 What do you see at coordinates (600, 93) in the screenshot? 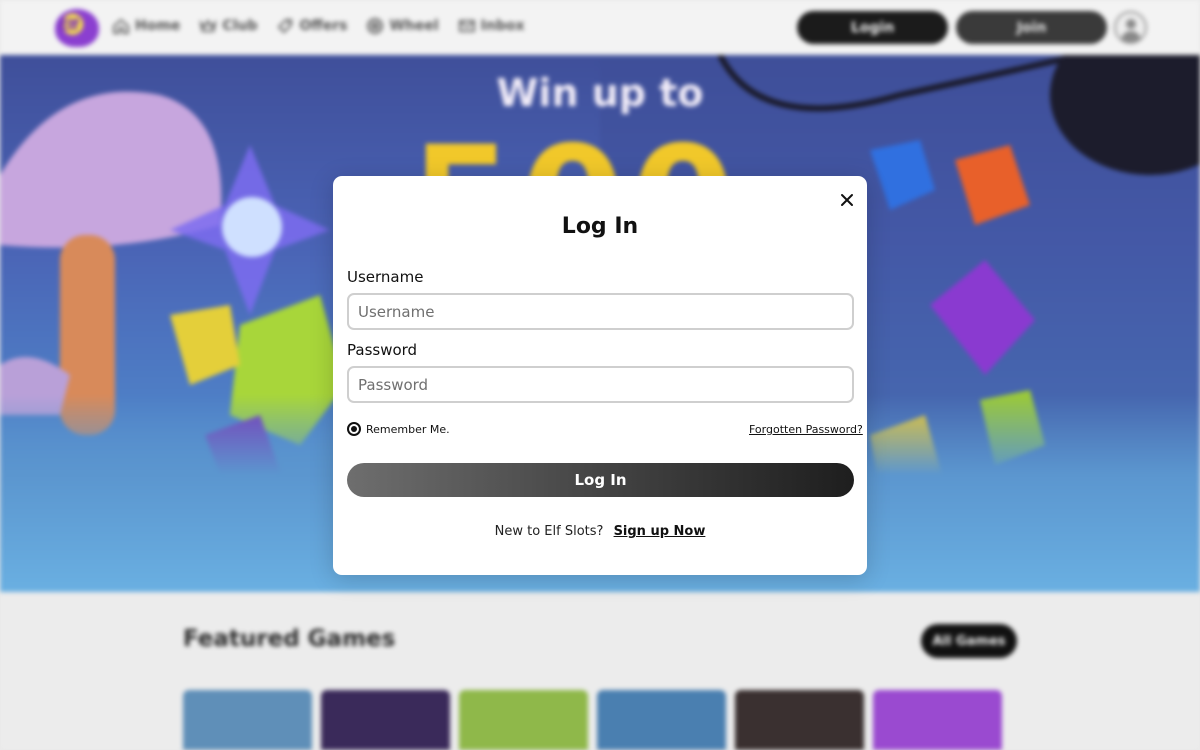
I see `hero-headline: Win up to` at bounding box center [600, 93].